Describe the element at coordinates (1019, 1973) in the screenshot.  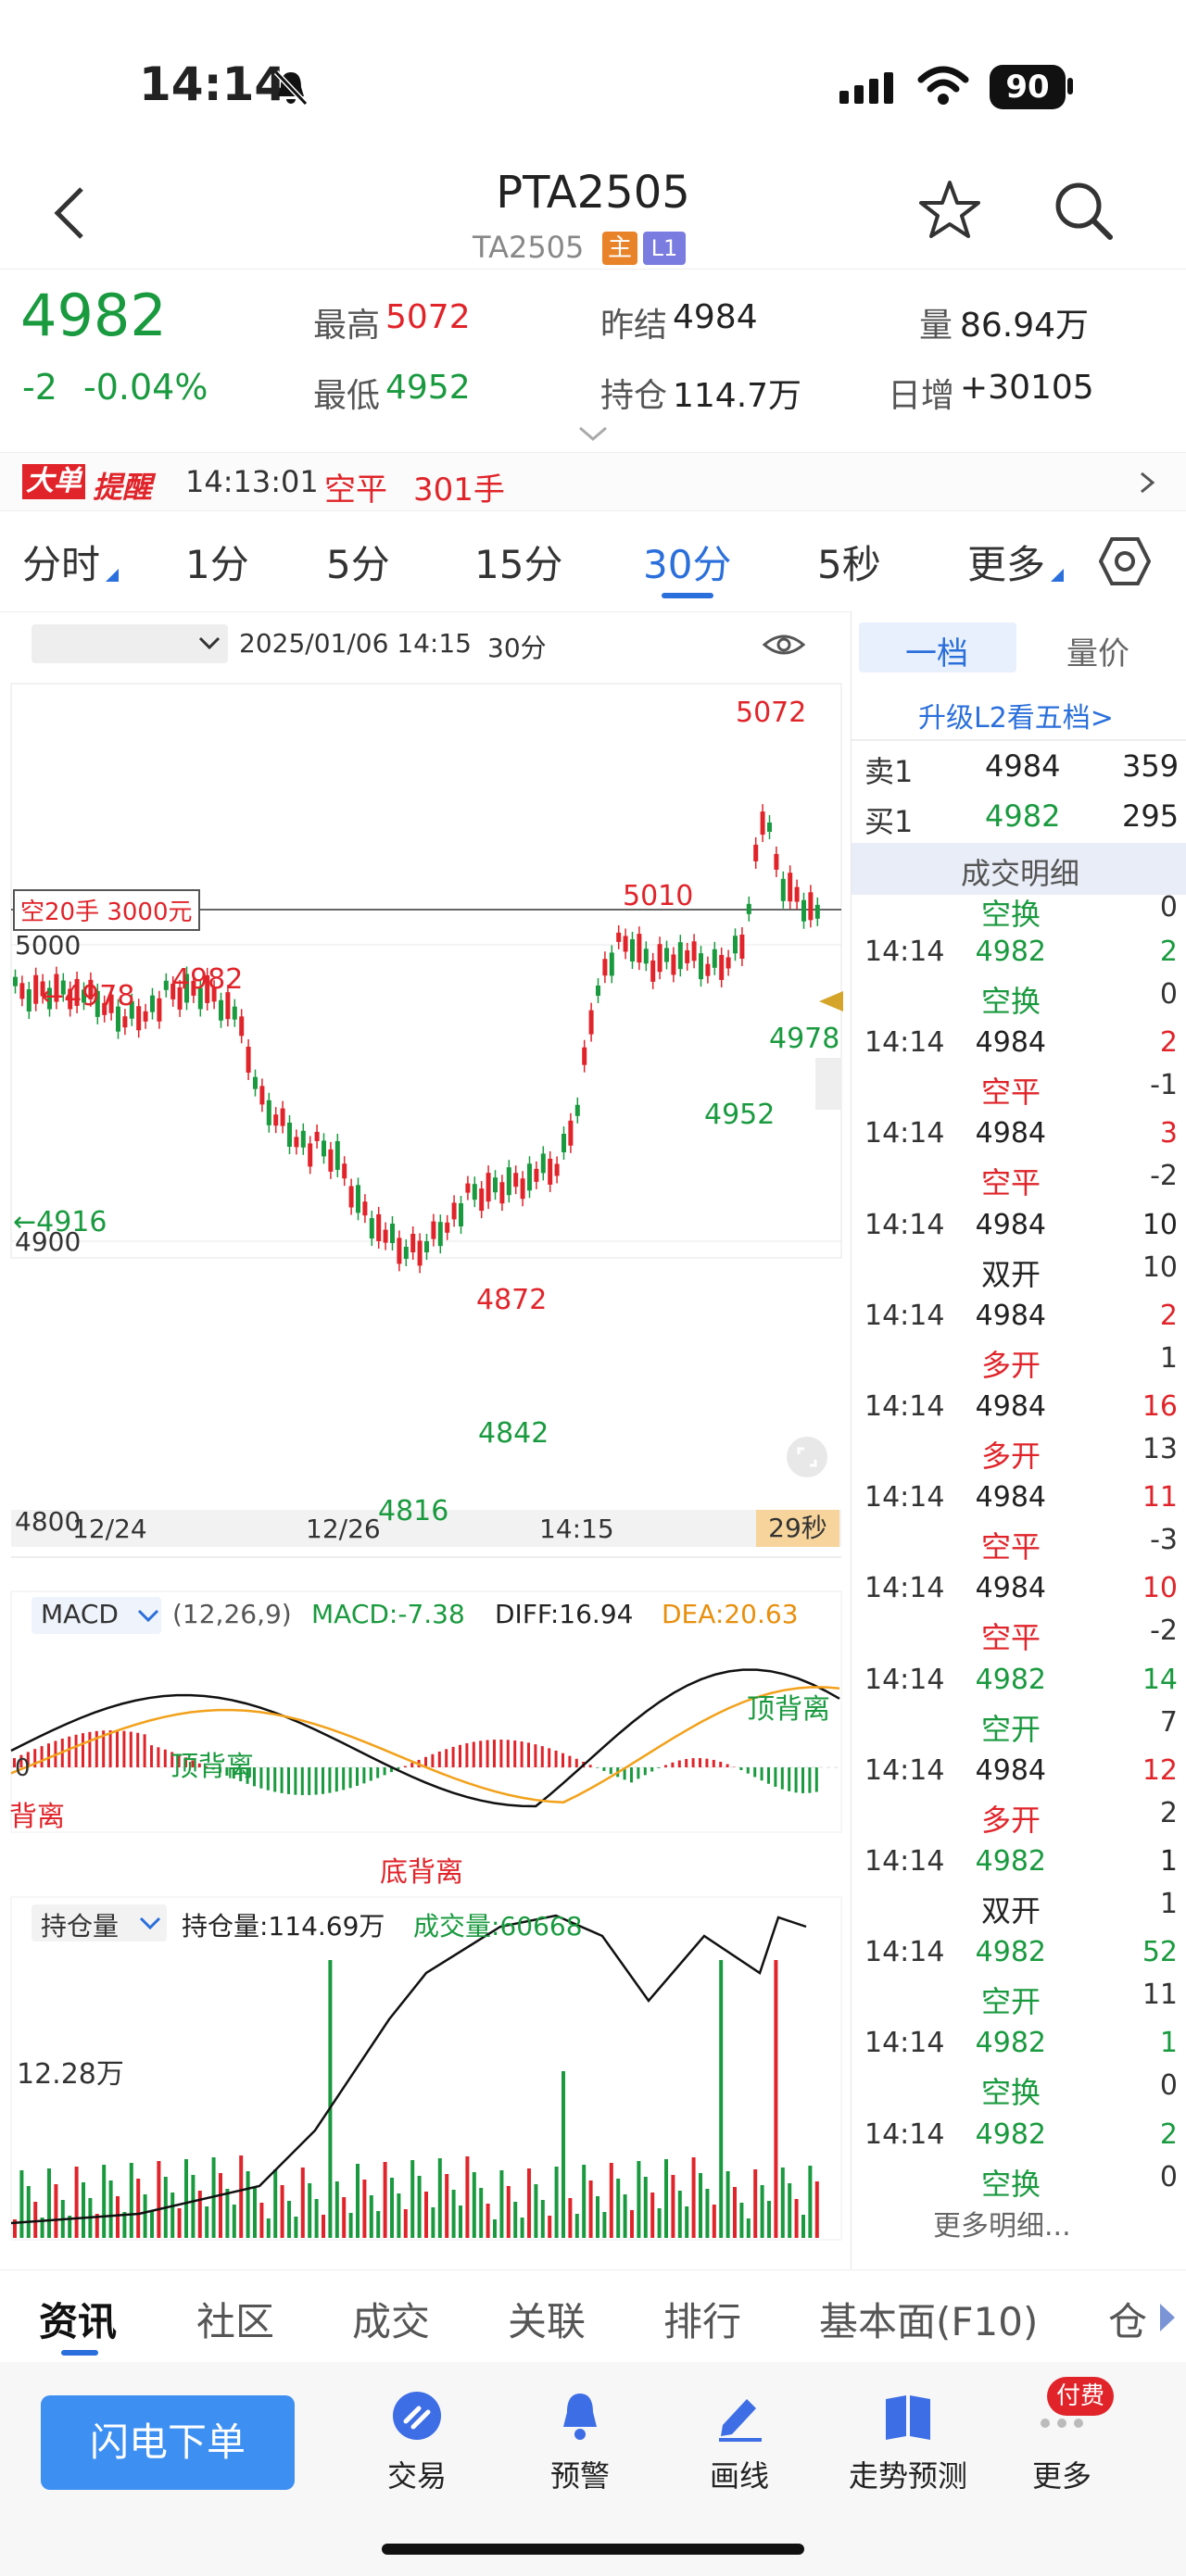
I see `trade-row: 14:14 4982 52 空开 11` at that location.